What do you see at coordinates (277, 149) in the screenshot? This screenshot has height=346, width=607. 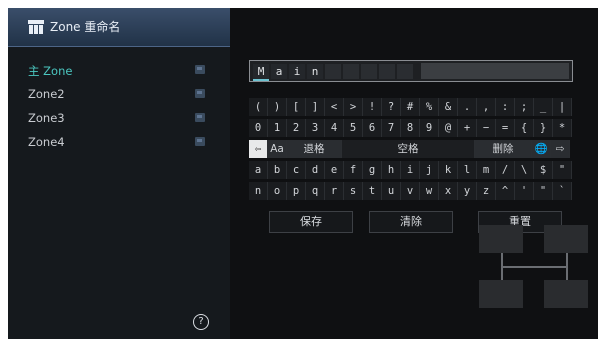 I see `case-toggle-key: Aa` at bounding box center [277, 149].